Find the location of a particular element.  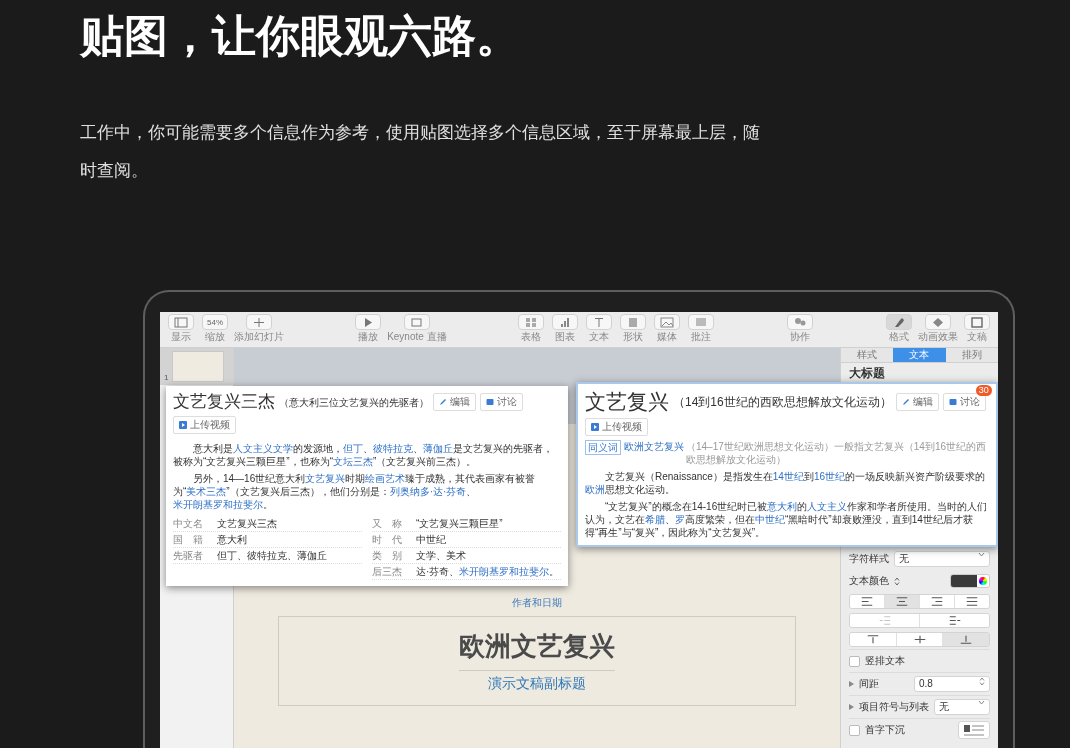

valign-top-button is located at coordinates (873, 639).